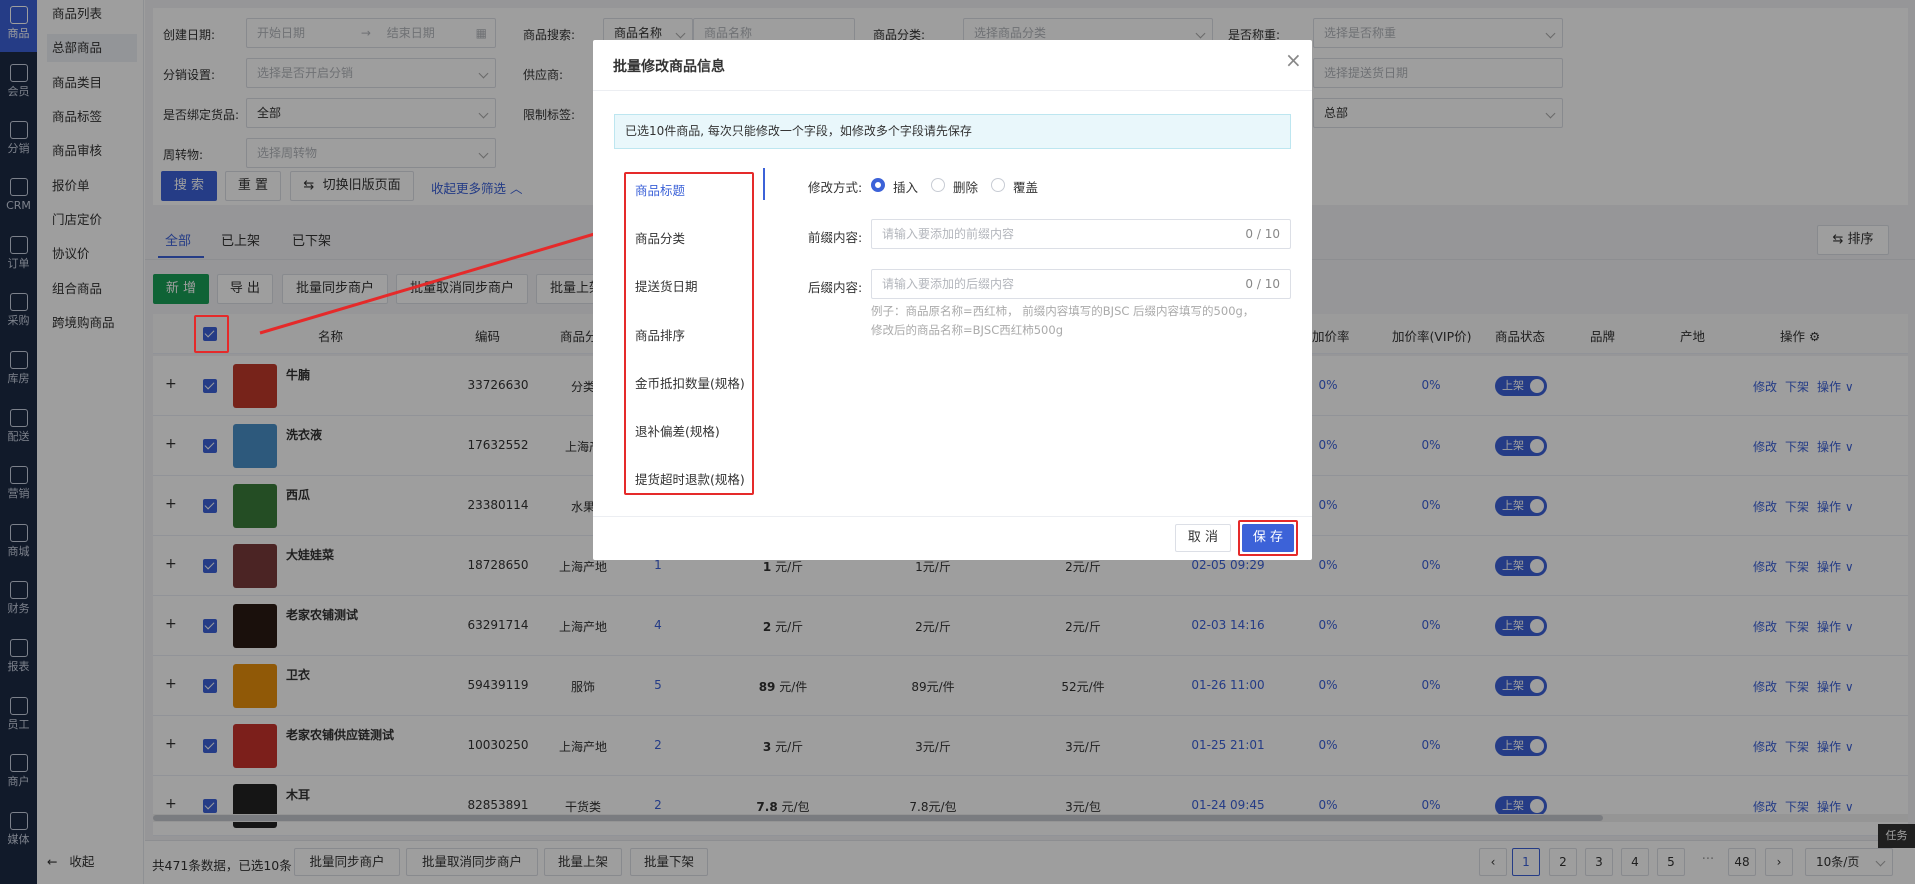  Describe the element at coordinates (764, 184) in the screenshot. I see `field-list-active-bar` at that location.